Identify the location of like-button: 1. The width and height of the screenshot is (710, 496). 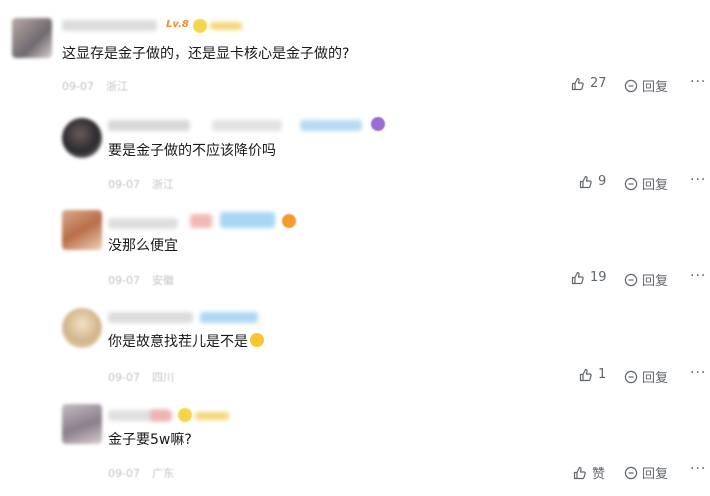
(592, 374).